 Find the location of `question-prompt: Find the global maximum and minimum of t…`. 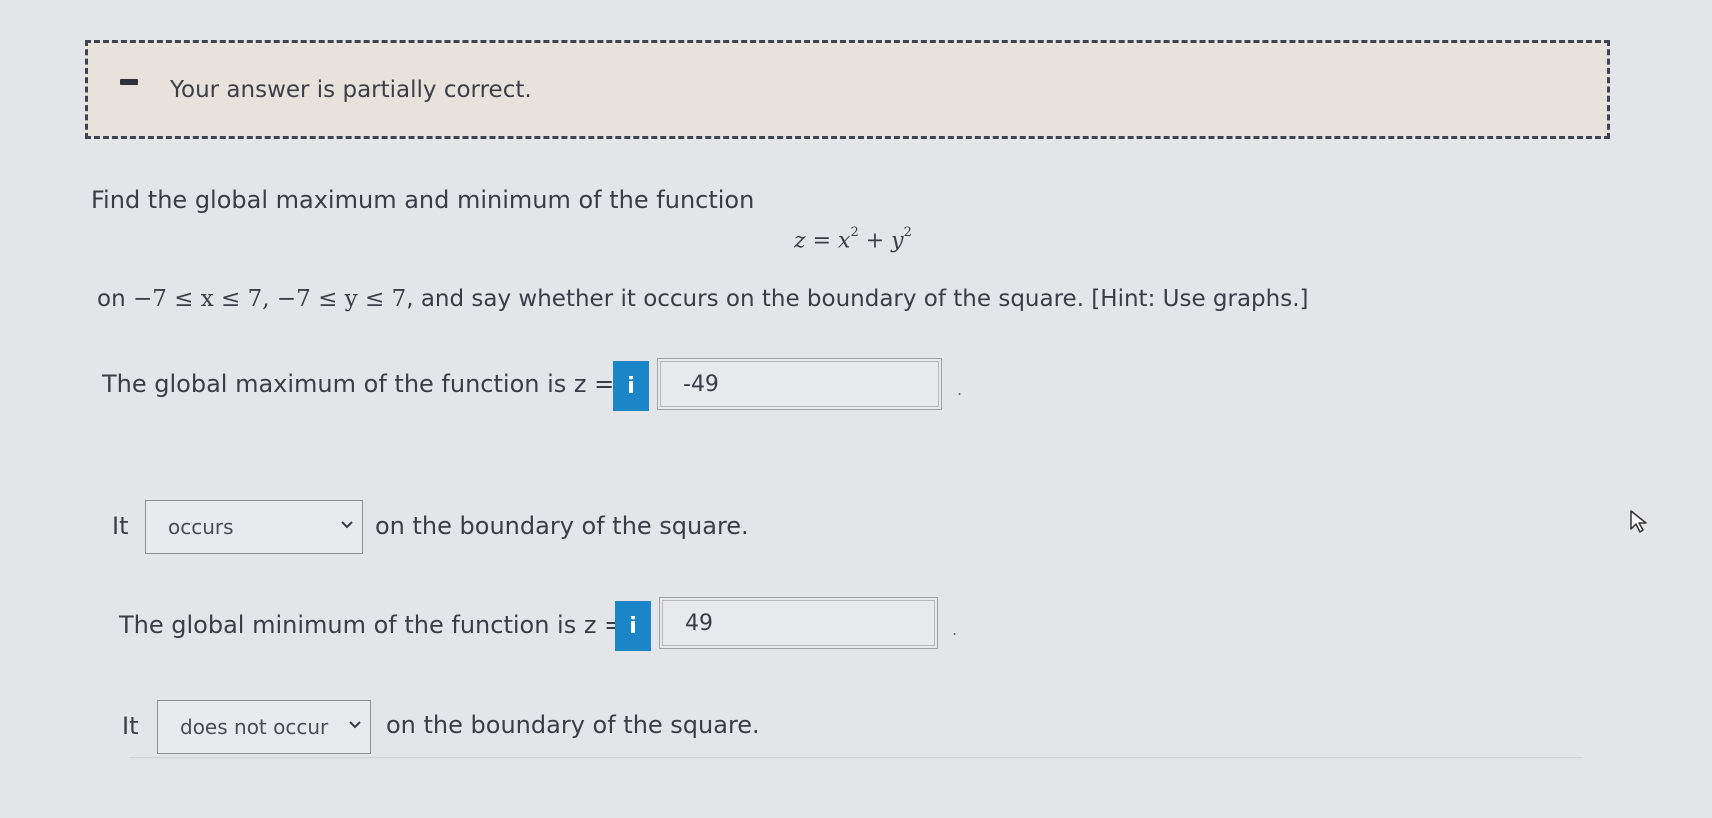

question-prompt: Find the global maximum and minimum of t… is located at coordinates (423, 200).